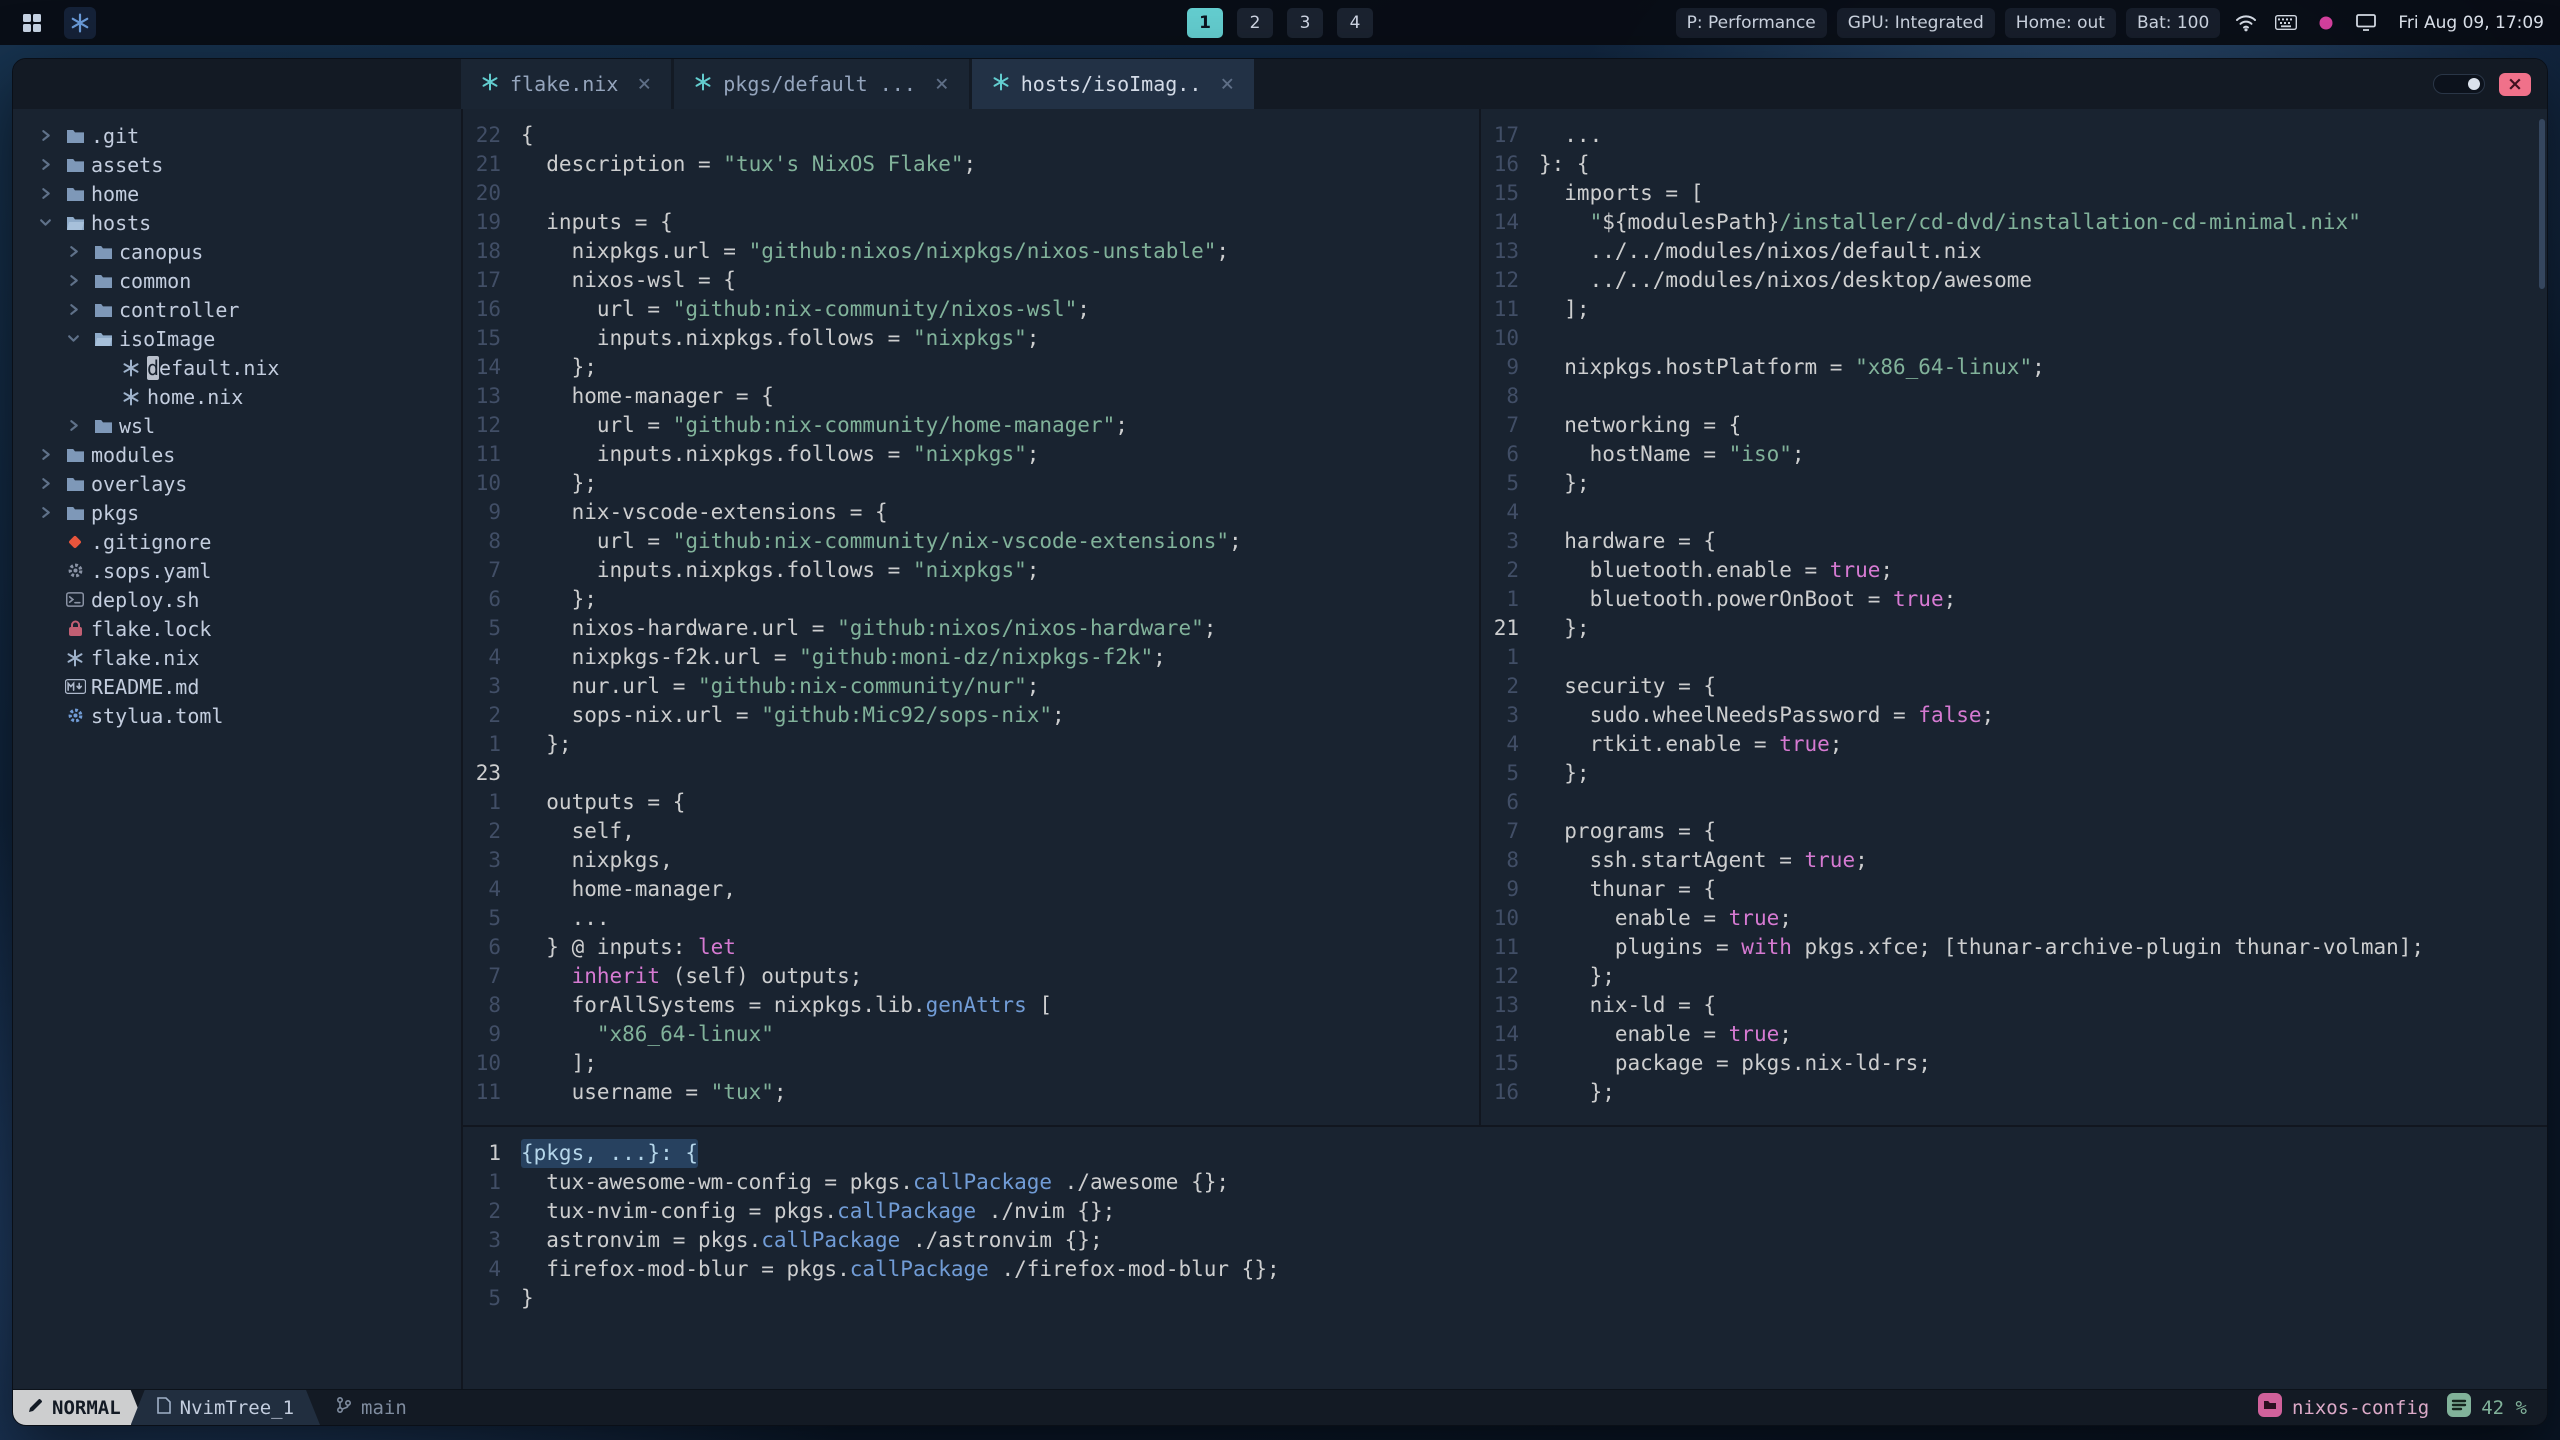 This screenshot has height=1440, width=2560. I want to click on code-line: 12 };, so click(2014, 976).